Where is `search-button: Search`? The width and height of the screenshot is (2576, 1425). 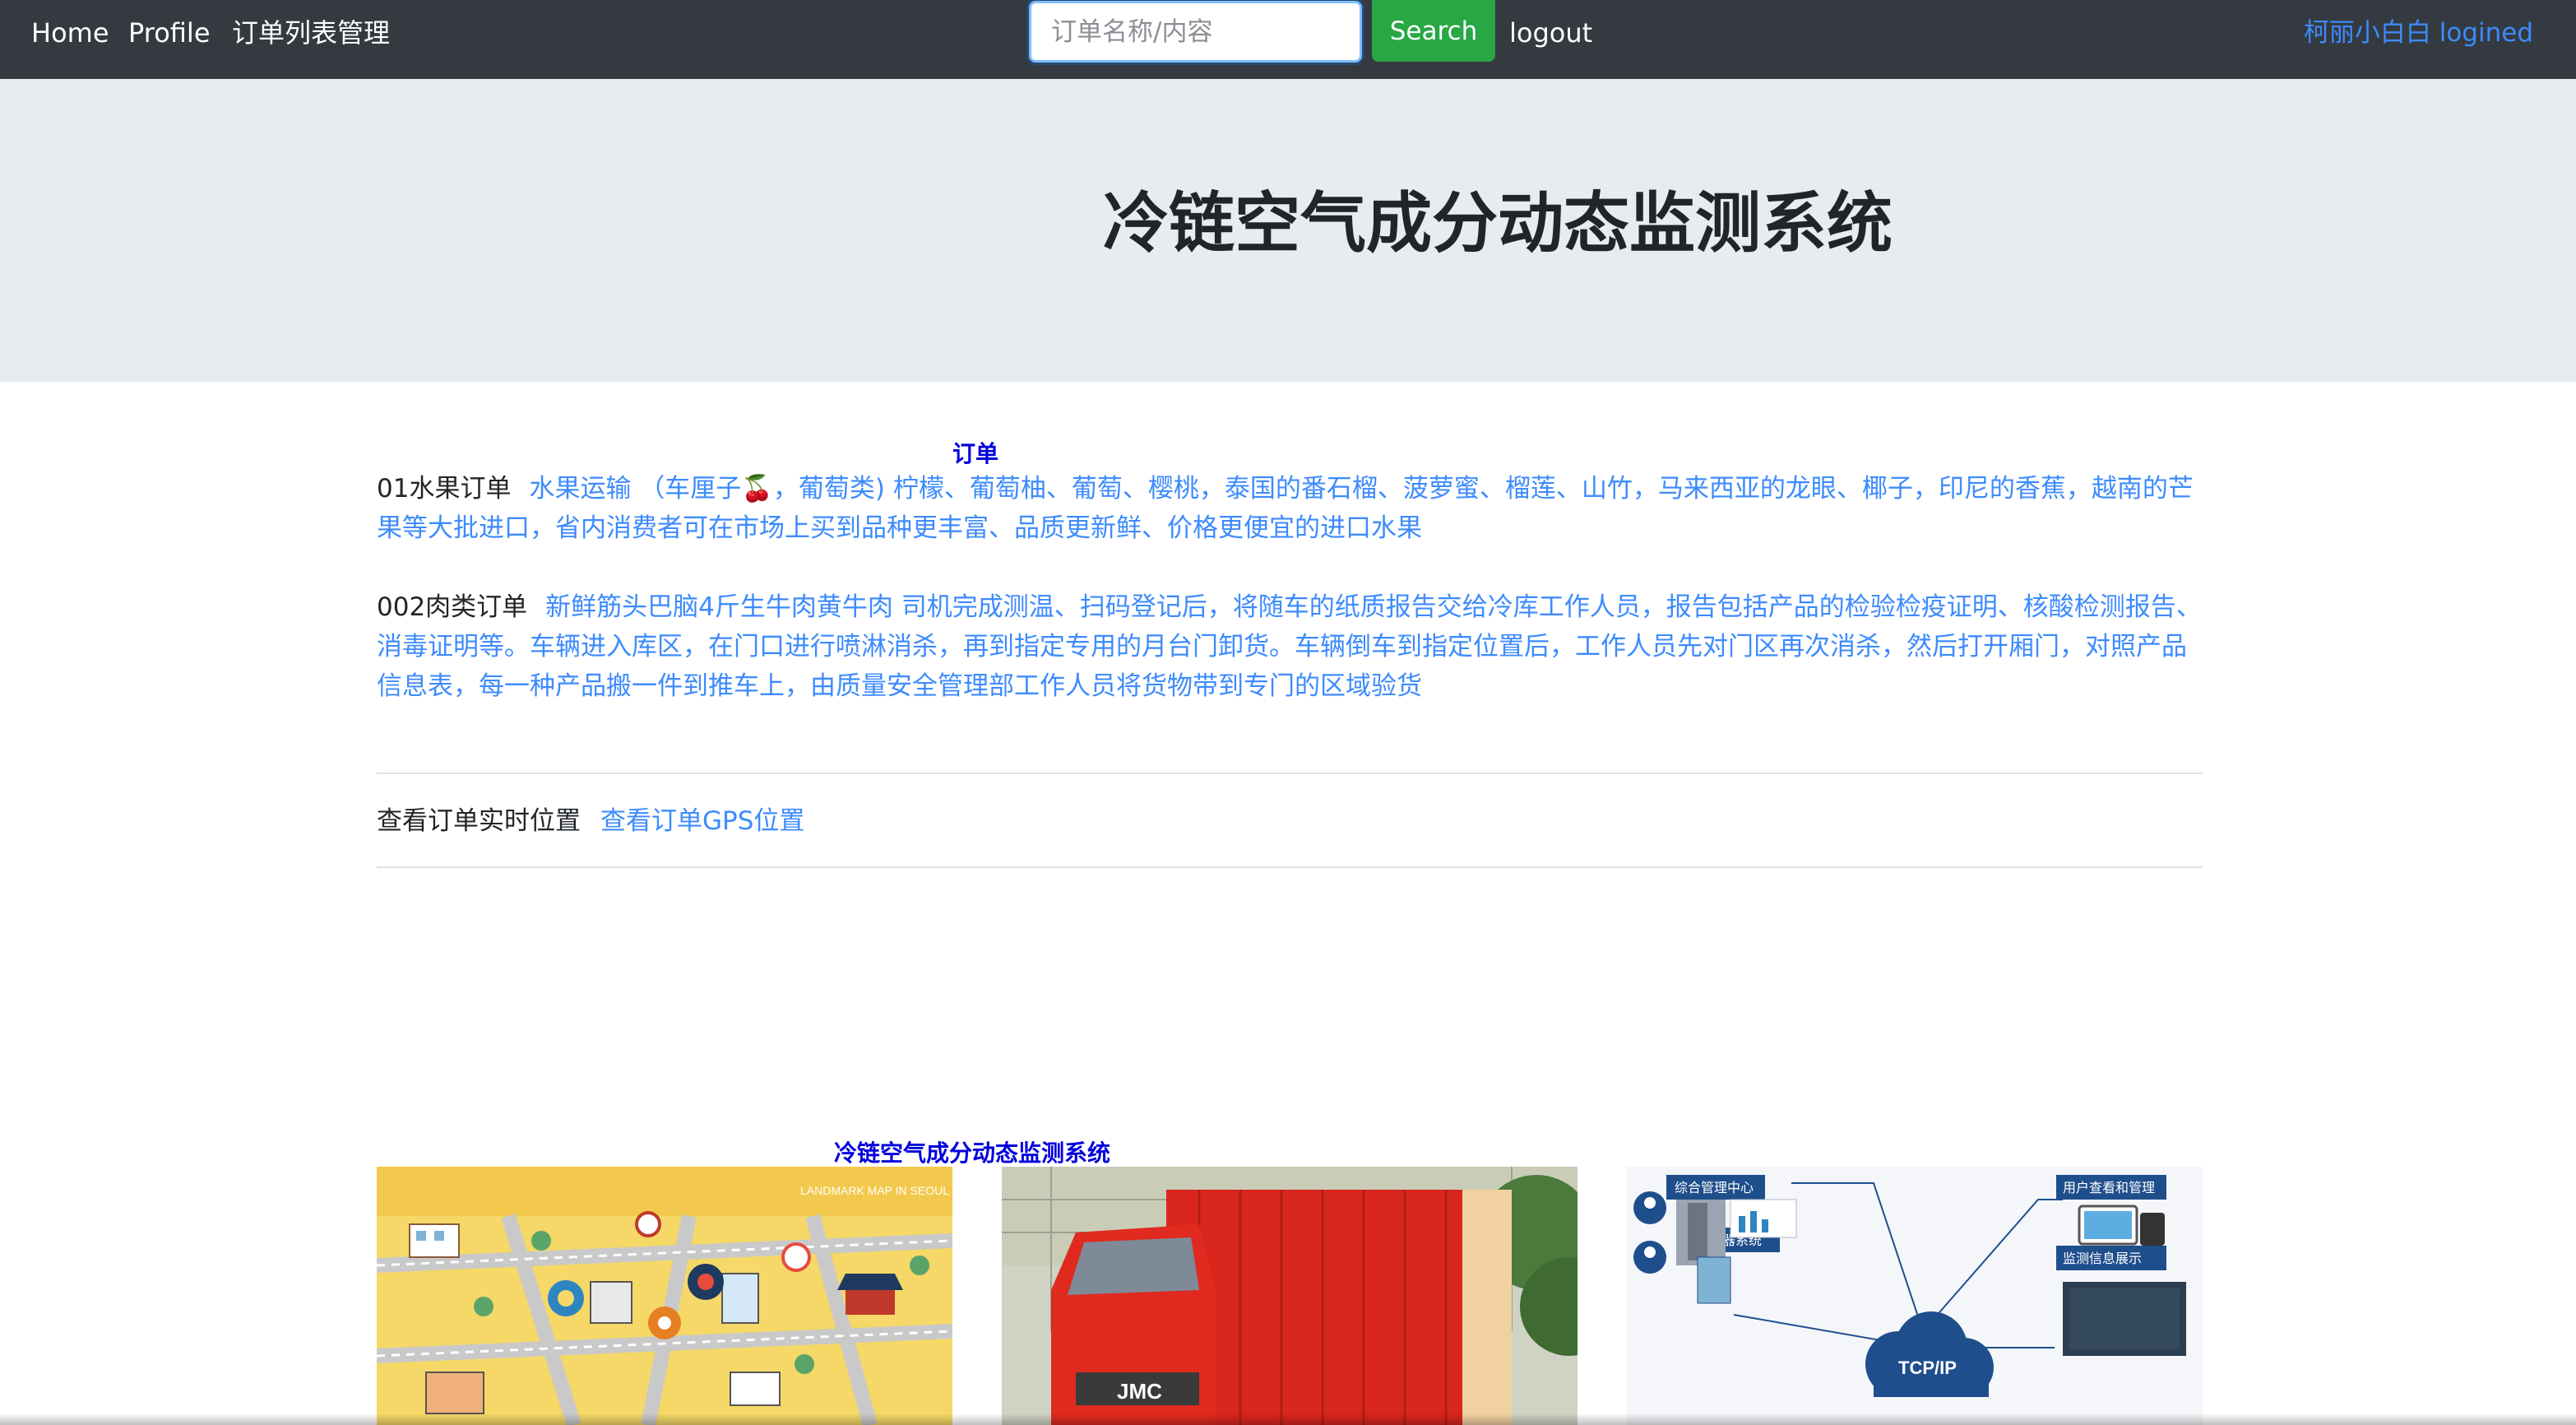
search-button: Search is located at coordinates (1434, 31).